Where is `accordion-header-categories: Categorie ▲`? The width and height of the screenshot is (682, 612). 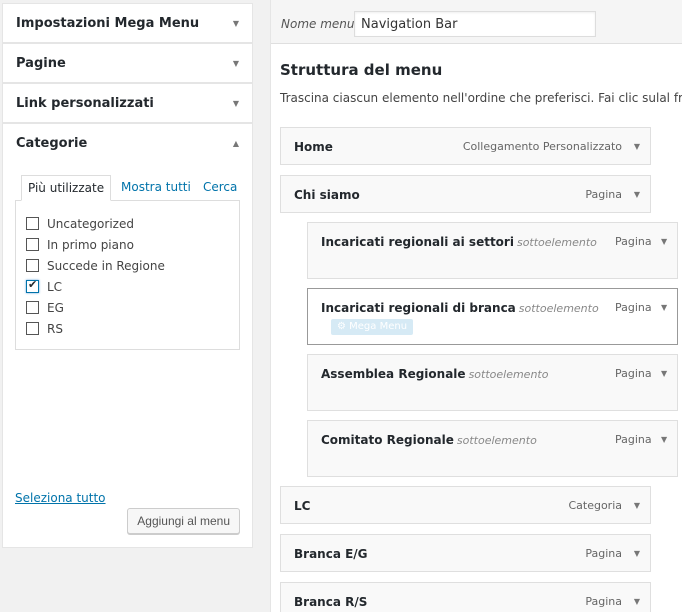 accordion-header-categories: Categorie ▲ is located at coordinates (127, 143).